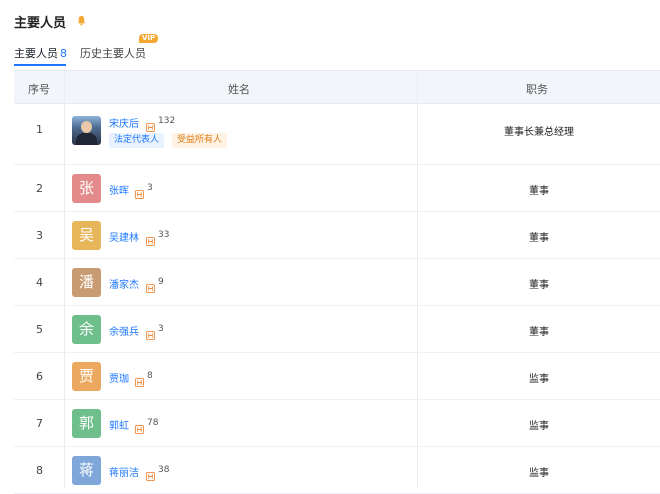 The width and height of the screenshot is (660, 494). What do you see at coordinates (337, 134) in the screenshot?
I see `table-row: 1 宋庆后 132 法定代表人 受益所有人 董事长兼总经理` at bounding box center [337, 134].